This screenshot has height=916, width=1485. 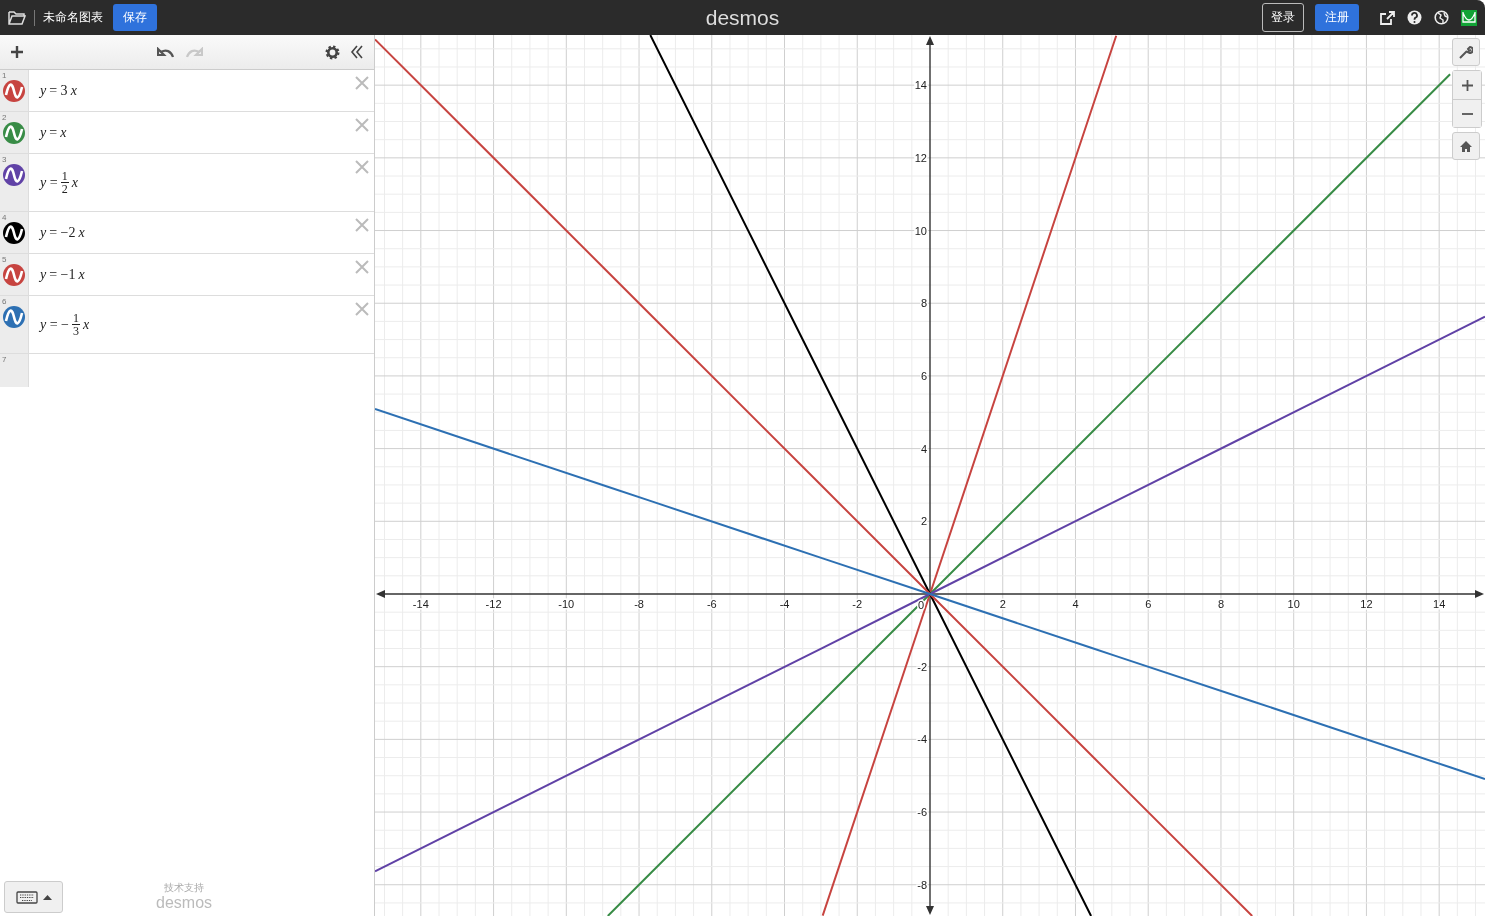 I want to click on app-icon, so click(x=1469, y=17).